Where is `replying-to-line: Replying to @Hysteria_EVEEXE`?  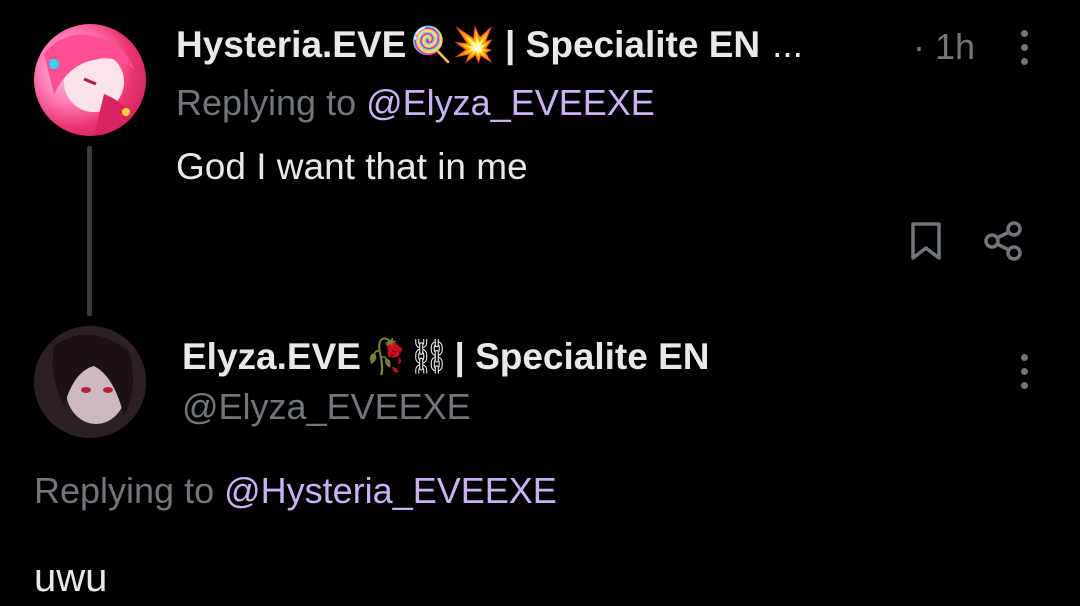
replying-to-line: Replying to @Hysteria_EVEEXE is located at coordinates (295, 491).